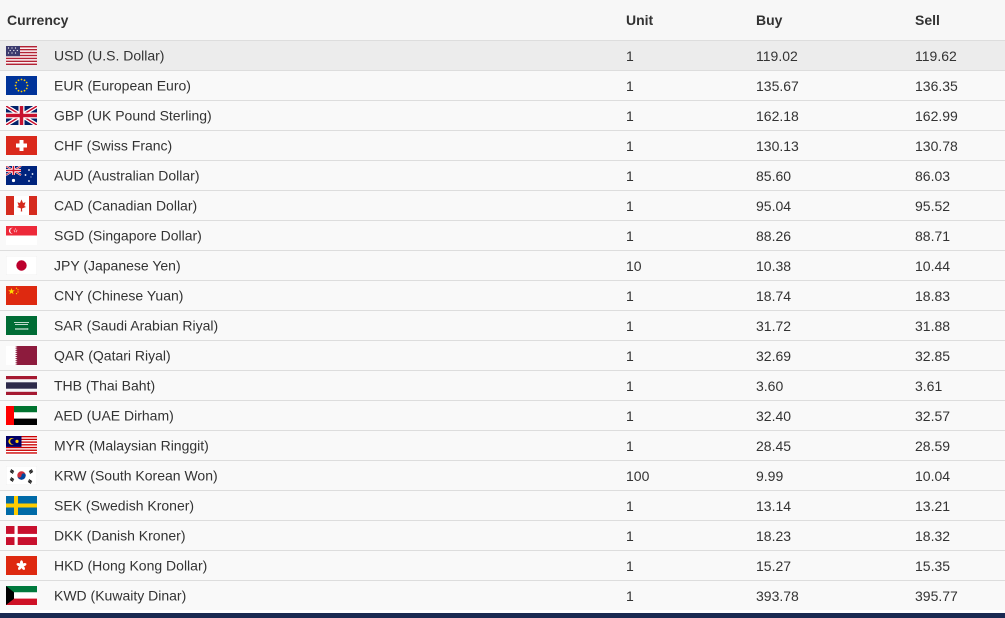 Image resolution: width=1005 pixels, height=618 pixels. Describe the element at coordinates (502, 615) in the screenshot. I see `bottom-bar` at that location.